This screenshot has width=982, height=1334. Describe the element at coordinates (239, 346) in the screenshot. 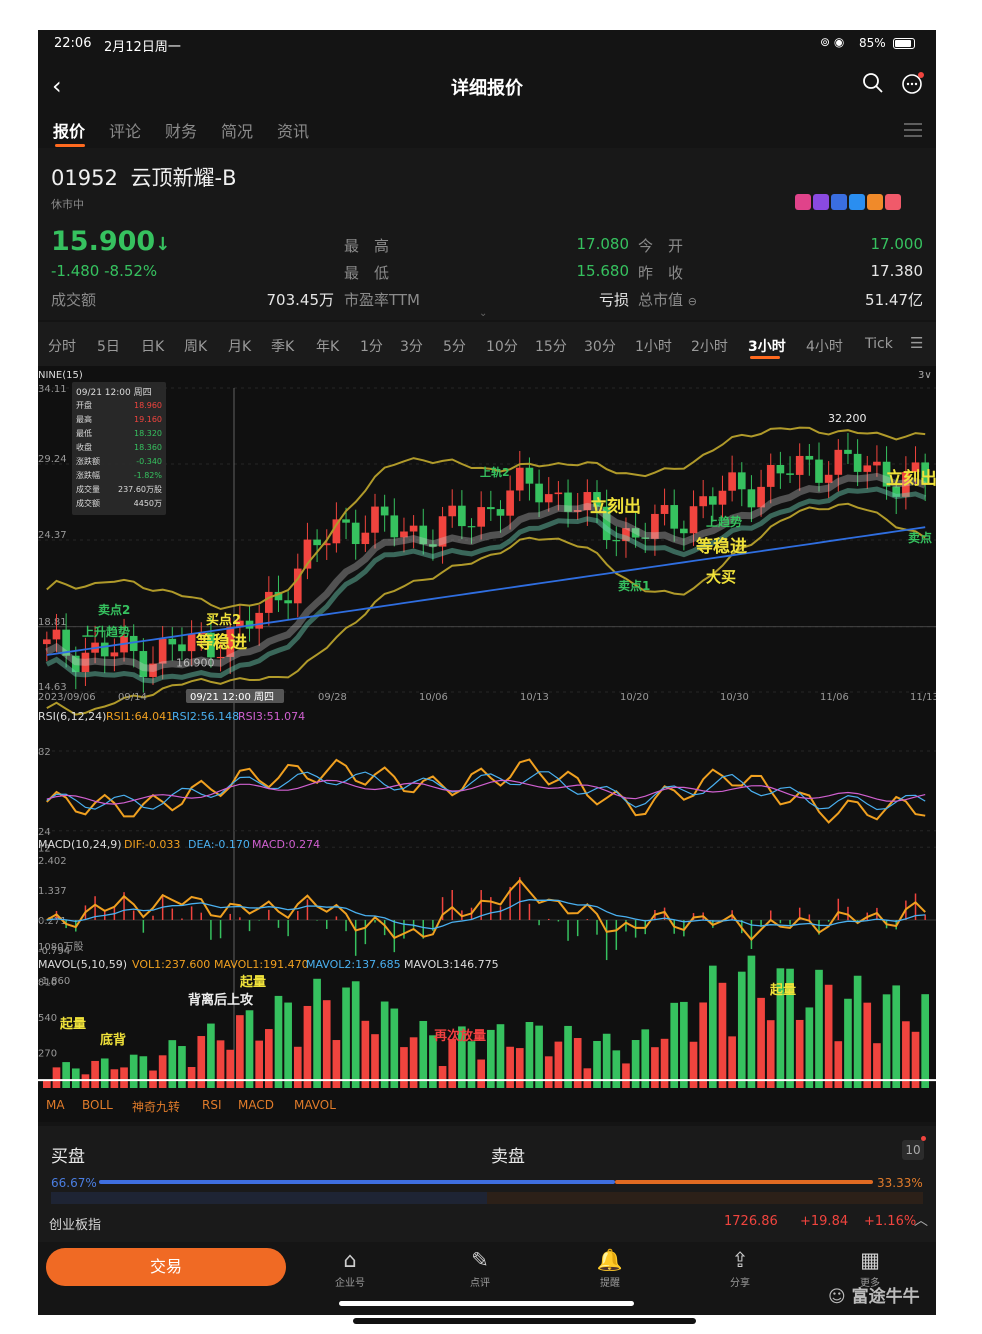

I see `period-4: 月K` at that location.